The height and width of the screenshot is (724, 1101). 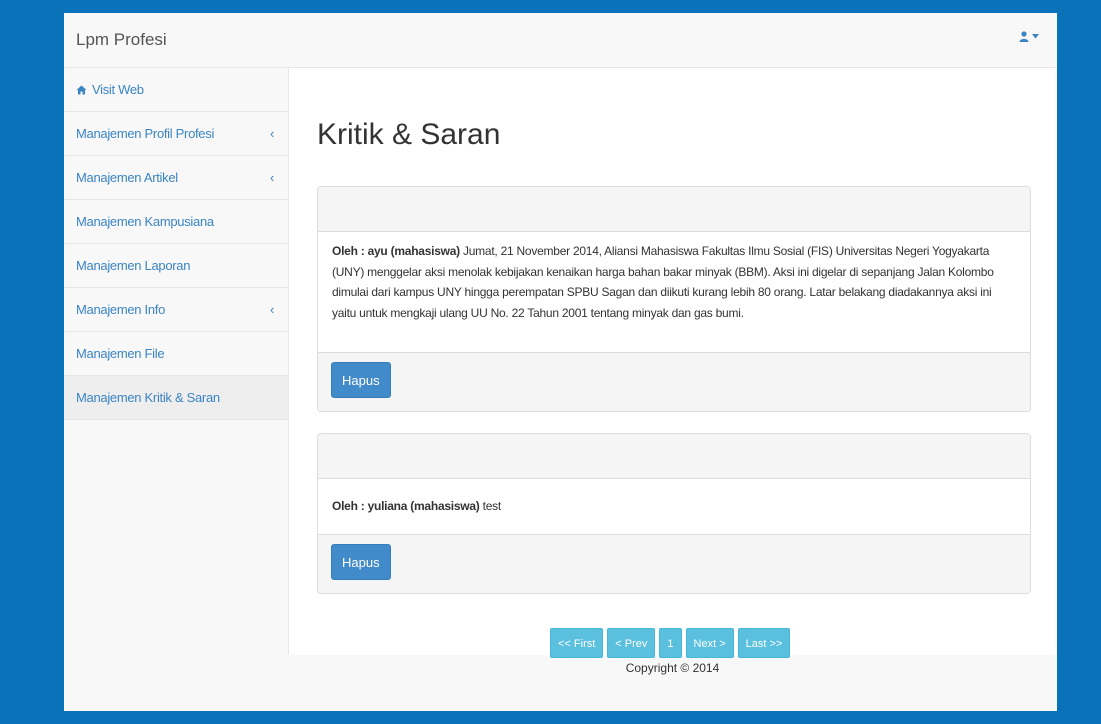 I want to click on sidebar-item-kampusiana: Manajemen Kampusiana, so click(x=176, y=222).